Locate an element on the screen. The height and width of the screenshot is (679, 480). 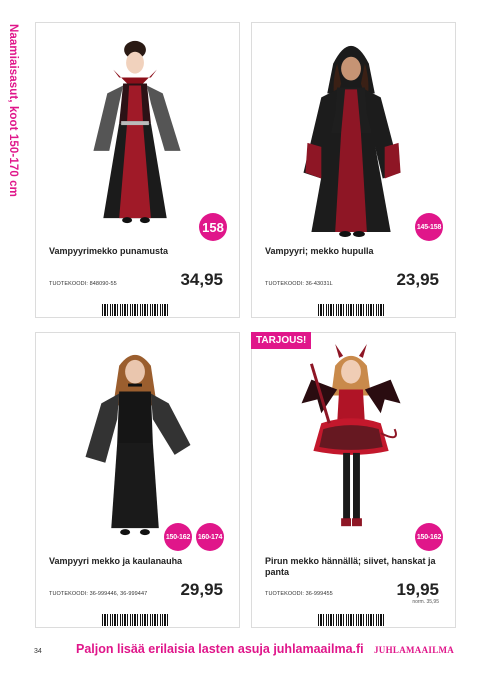
product-name: Vampyyri mekko ja kaulanauha is located at coordinates (116, 561).